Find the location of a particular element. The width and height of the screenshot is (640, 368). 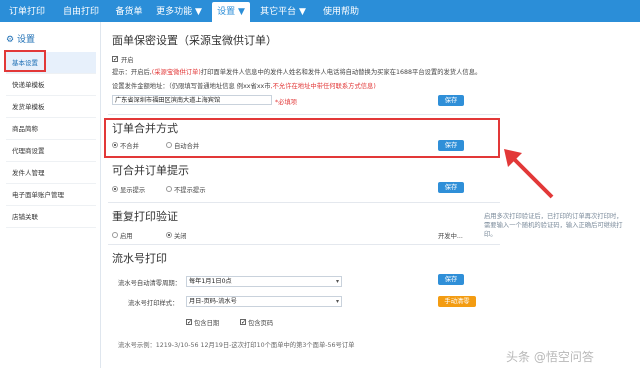

sidebar-item-eorder-account: 电子面单账户管理 is located at coordinates (51, 195).